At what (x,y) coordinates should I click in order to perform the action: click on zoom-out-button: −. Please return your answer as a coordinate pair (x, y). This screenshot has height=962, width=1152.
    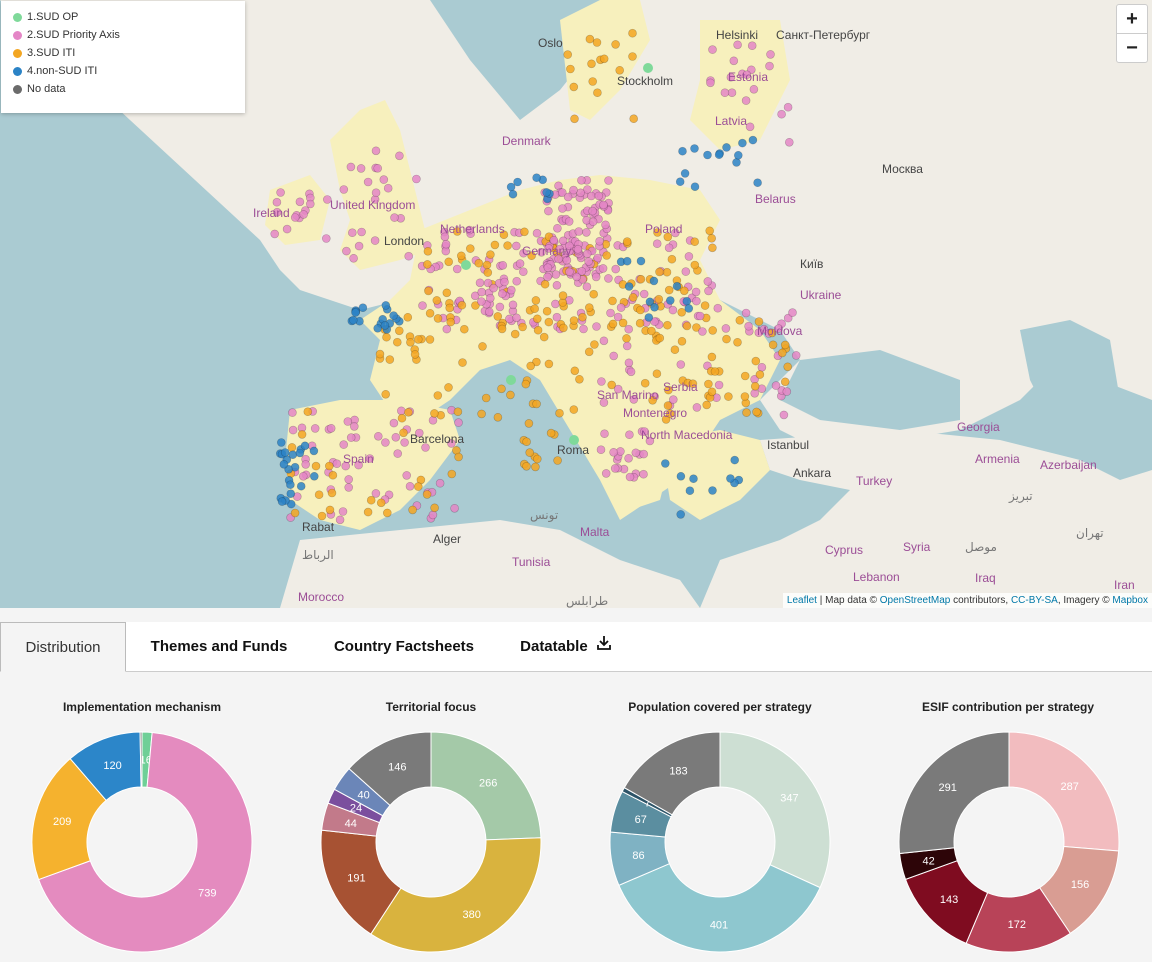
    Looking at the image, I should click on (1132, 47).